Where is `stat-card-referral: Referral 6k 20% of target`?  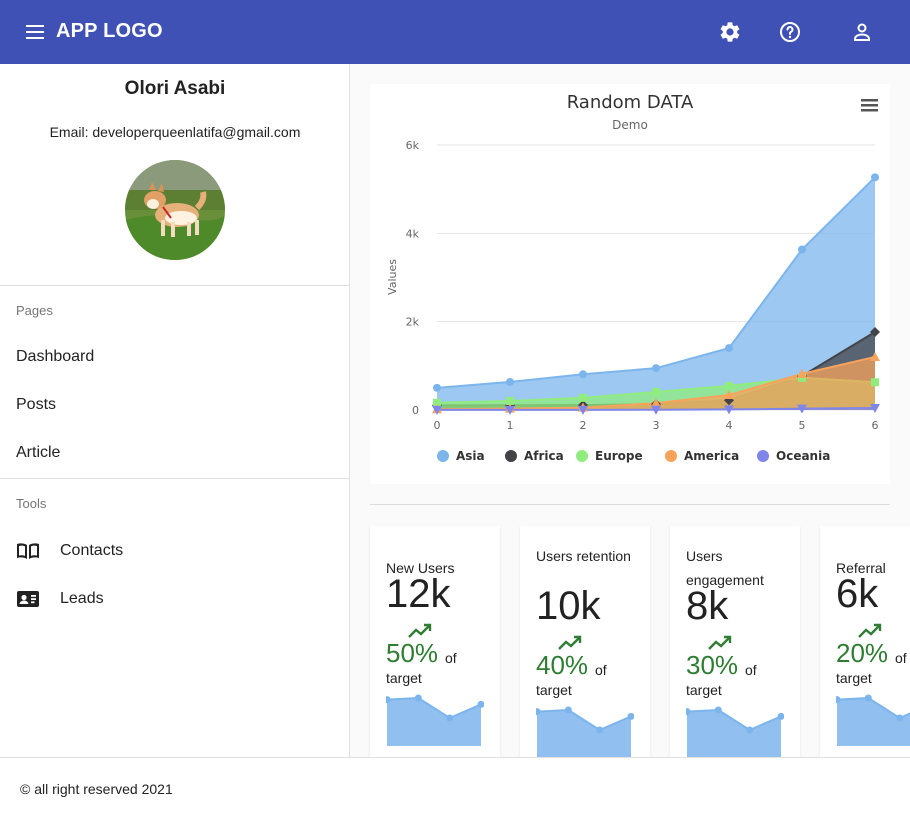
stat-card-referral: Referral 6k 20% of target is located at coordinates (865, 641).